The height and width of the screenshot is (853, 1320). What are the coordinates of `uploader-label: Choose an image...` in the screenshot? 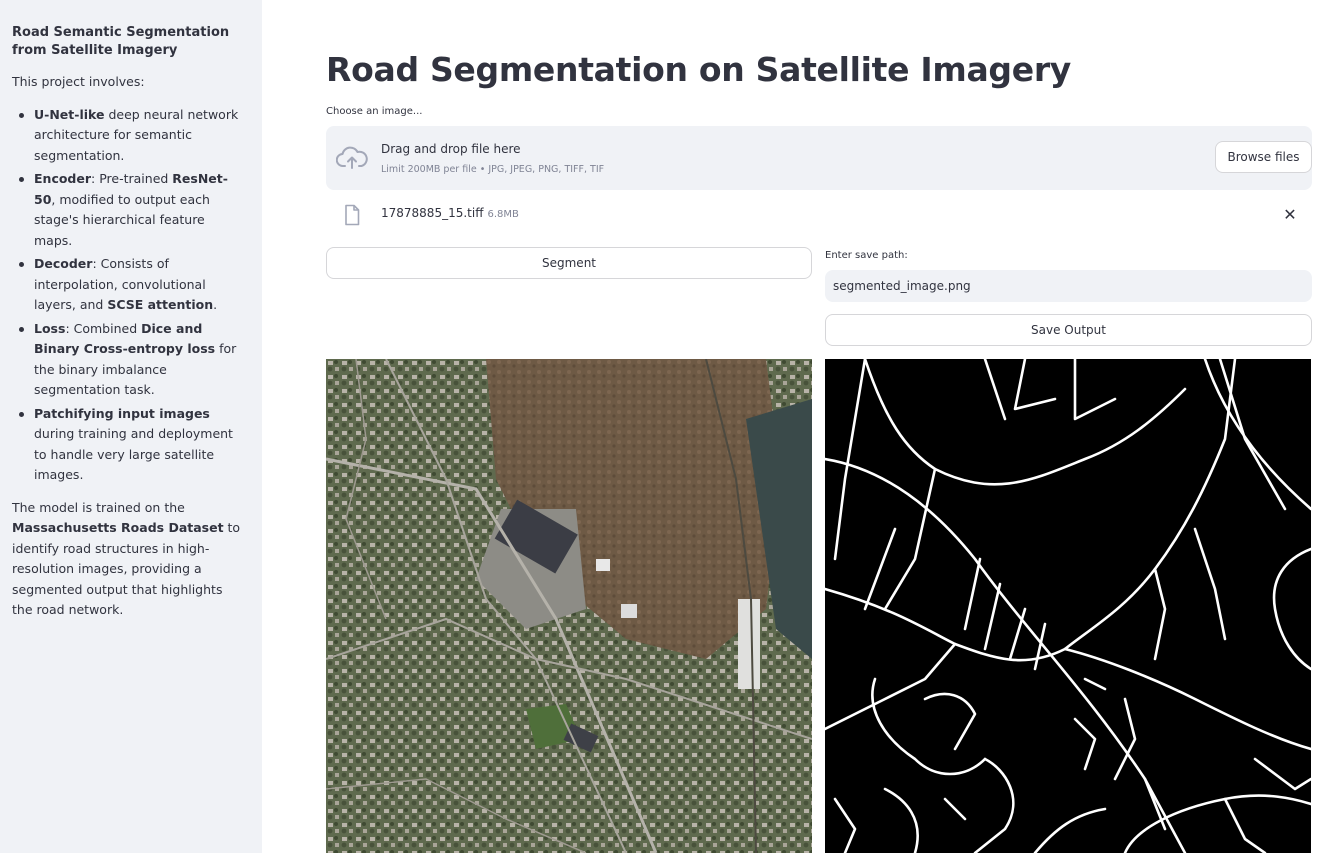 It's located at (374, 111).